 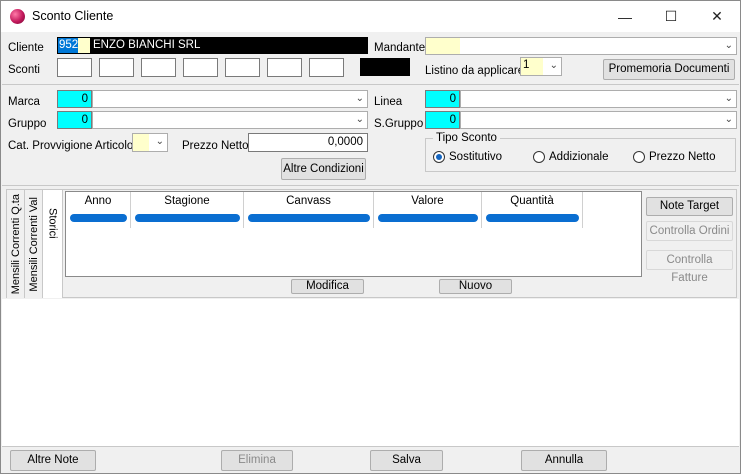 What do you see at coordinates (147, 45) in the screenshot?
I see `cliente-name: ENZO BIANCHI SRL` at bounding box center [147, 45].